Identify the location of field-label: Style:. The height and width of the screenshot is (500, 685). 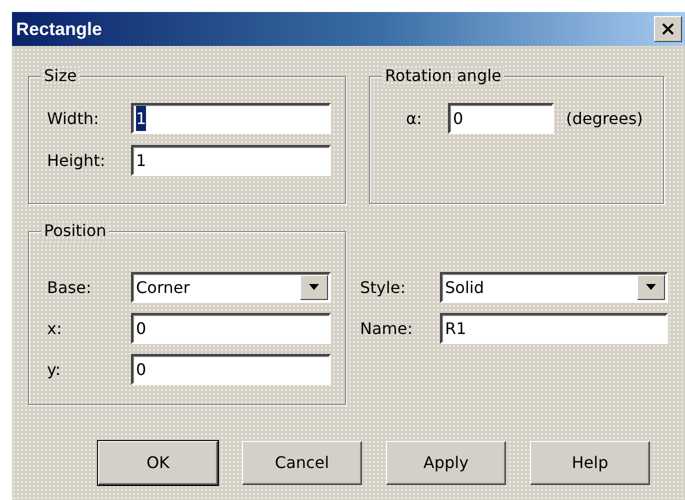
(383, 287).